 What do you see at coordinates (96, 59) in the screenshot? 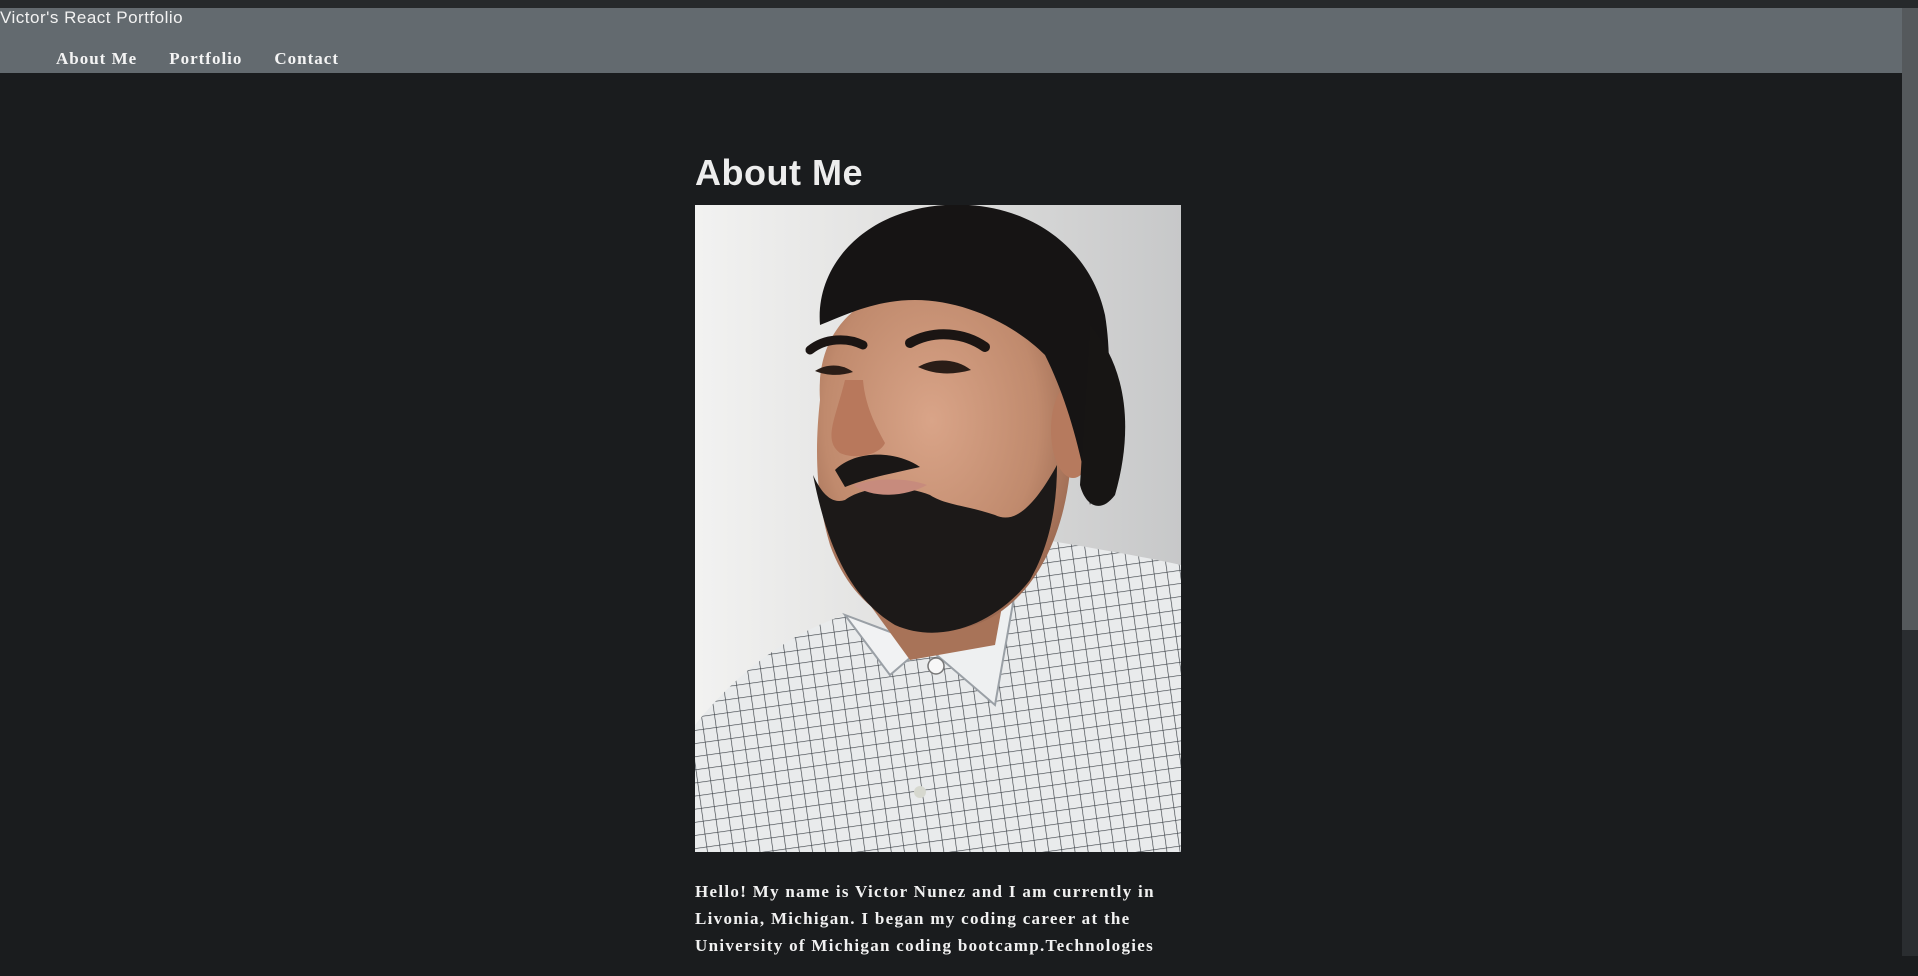
I see `nav-link-about-me: About Me` at bounding box center [96, 59].